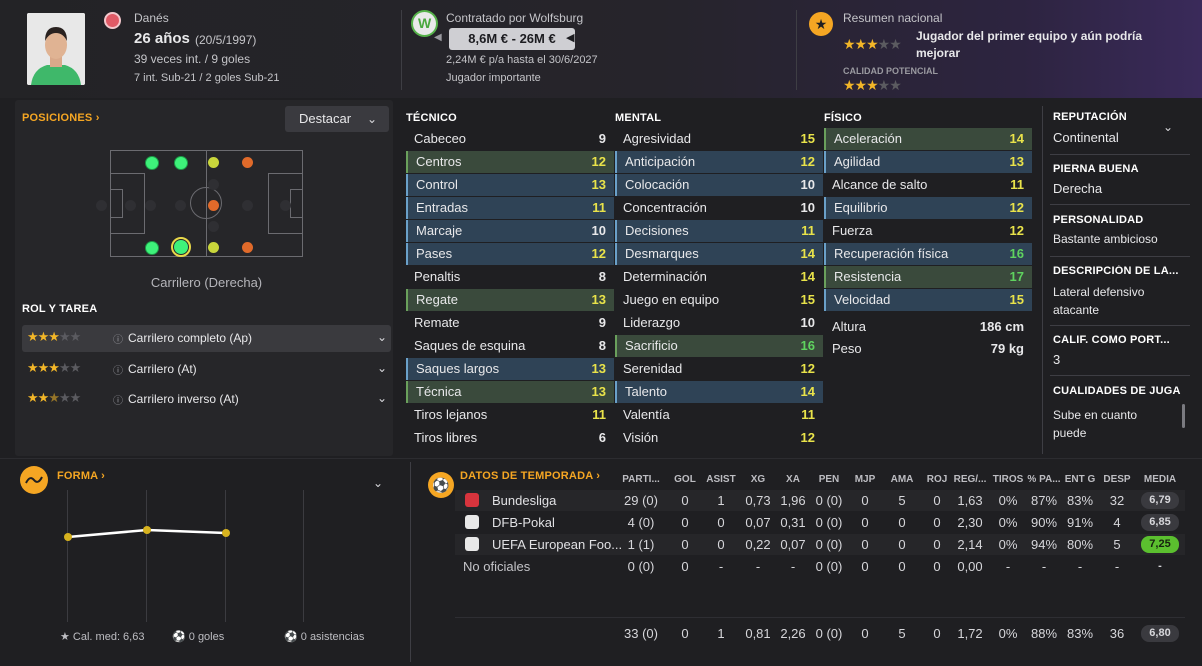 The image size is (1202, 666). I want to click on attribute-row: Regate 13, so click(510, 300).